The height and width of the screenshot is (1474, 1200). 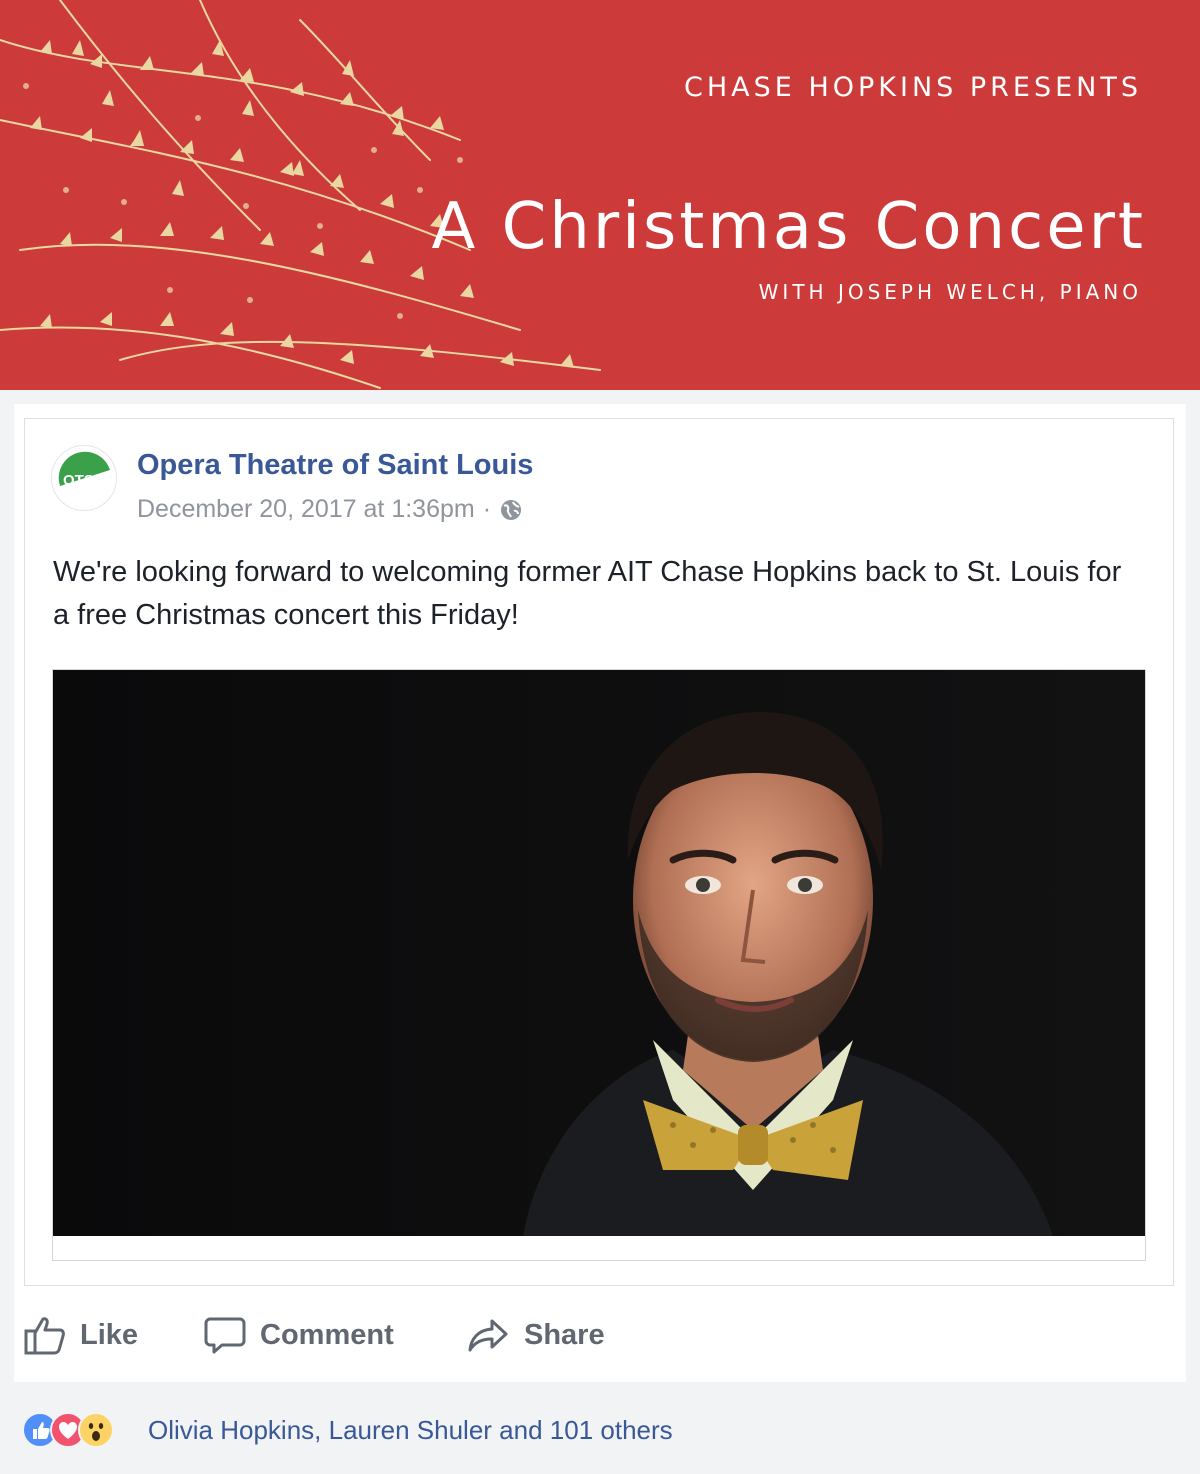 I want to click on comment-bubble-icon, so click(x=225, y=1335).